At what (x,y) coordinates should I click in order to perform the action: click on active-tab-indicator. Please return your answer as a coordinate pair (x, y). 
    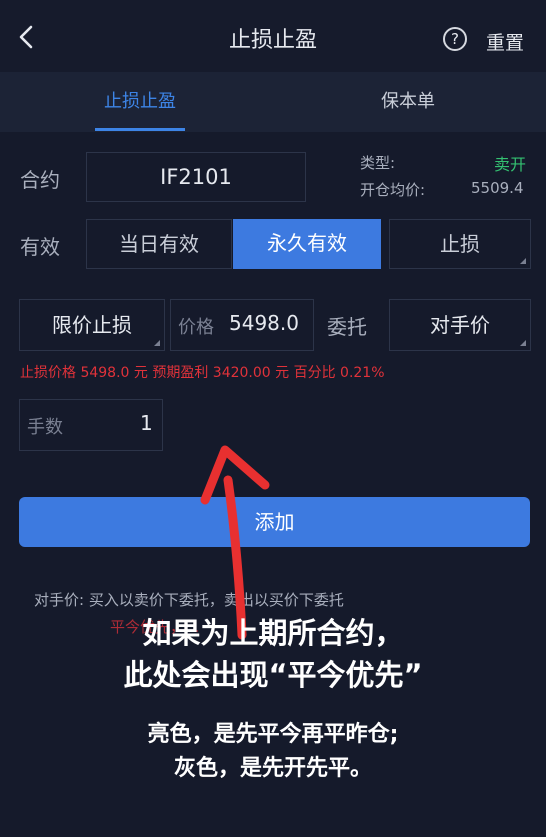
    Looking at the image, I should click on (140, 129).